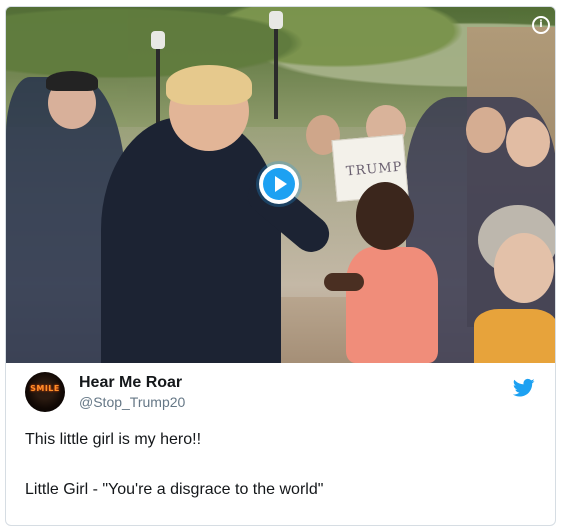 This screenshot has height=526, width=564. I want to click on avatar-logo-text: SMILE, so click(45, 388).